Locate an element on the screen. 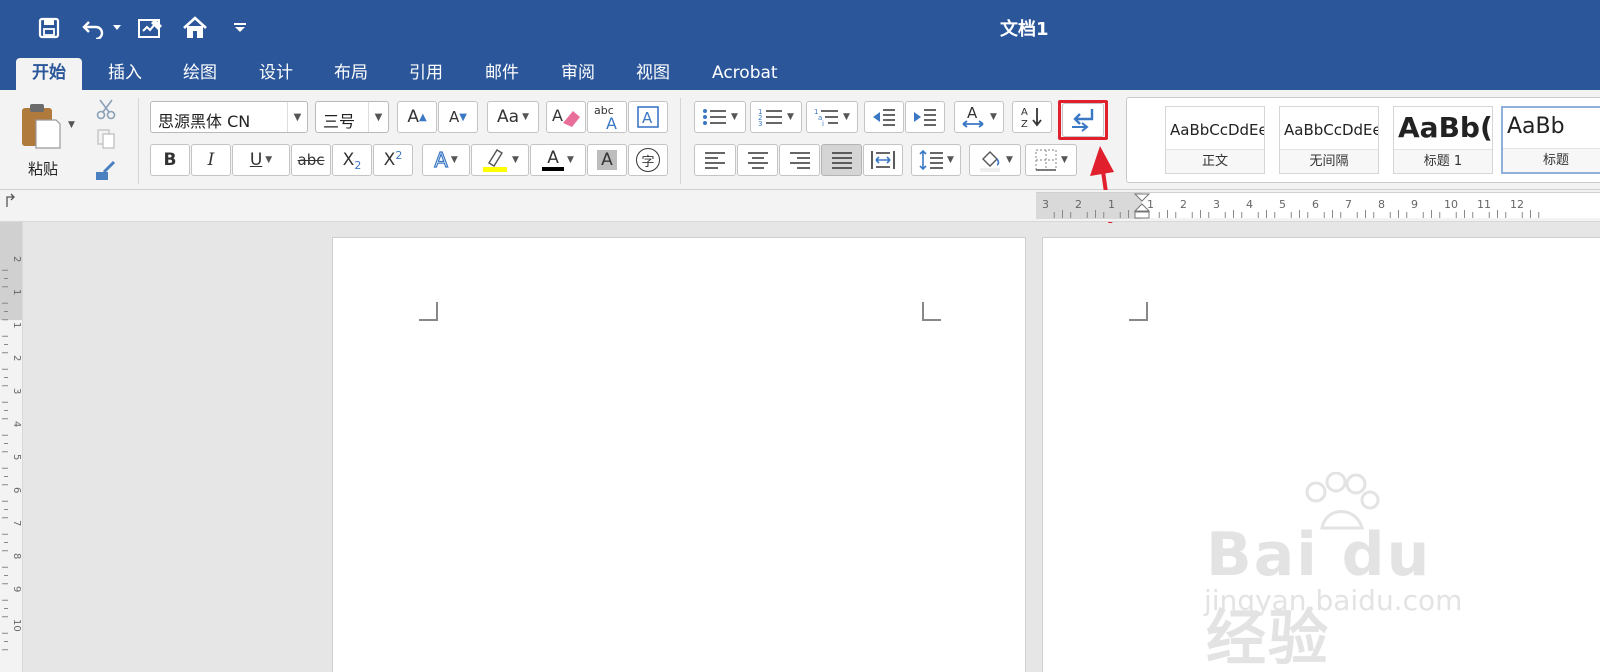  align-center-button is located at coordinates (757, 160).